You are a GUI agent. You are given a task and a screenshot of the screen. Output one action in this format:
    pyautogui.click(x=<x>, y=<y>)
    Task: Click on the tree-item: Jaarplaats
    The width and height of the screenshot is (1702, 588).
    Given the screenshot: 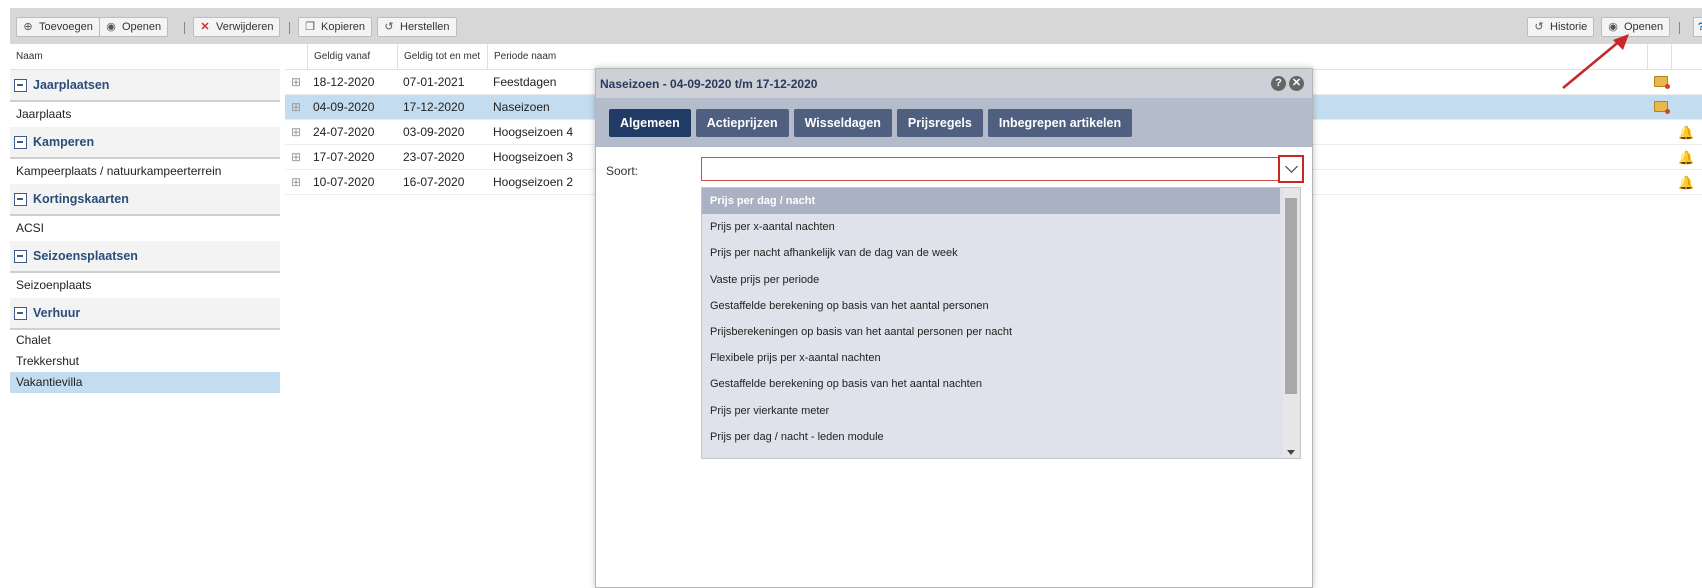 What is the action you would take?
    pyautogui.click(x=145, y=114)
    